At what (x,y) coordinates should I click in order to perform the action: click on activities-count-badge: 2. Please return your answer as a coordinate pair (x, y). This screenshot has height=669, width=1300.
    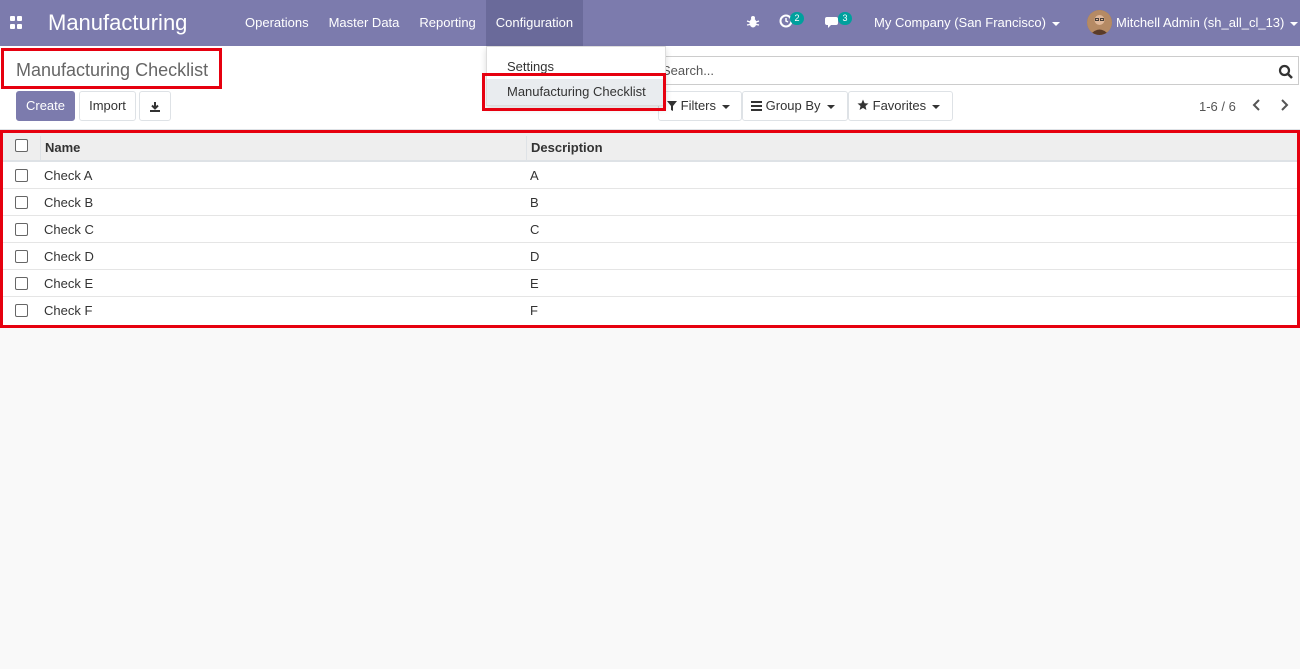
    Looking at the image, I should click on (797, 18).